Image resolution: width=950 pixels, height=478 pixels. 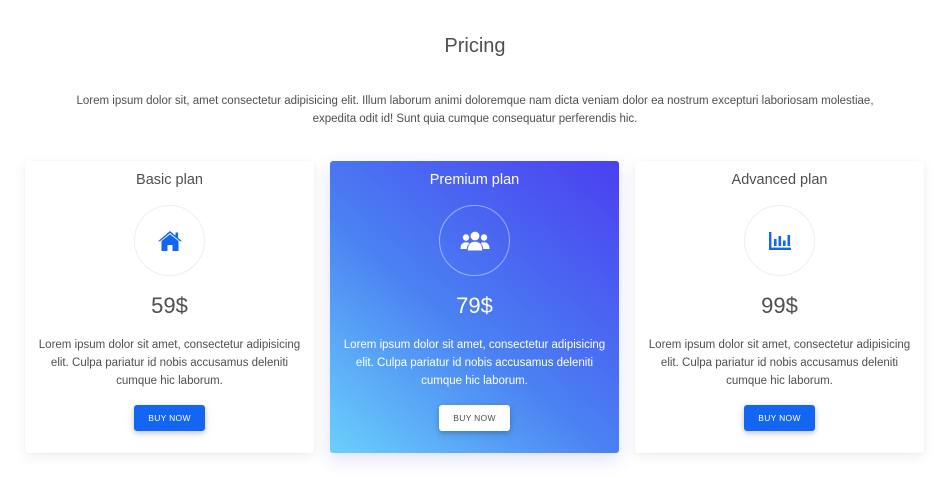 I want to click on users-icon, so click(x=474, y=240).